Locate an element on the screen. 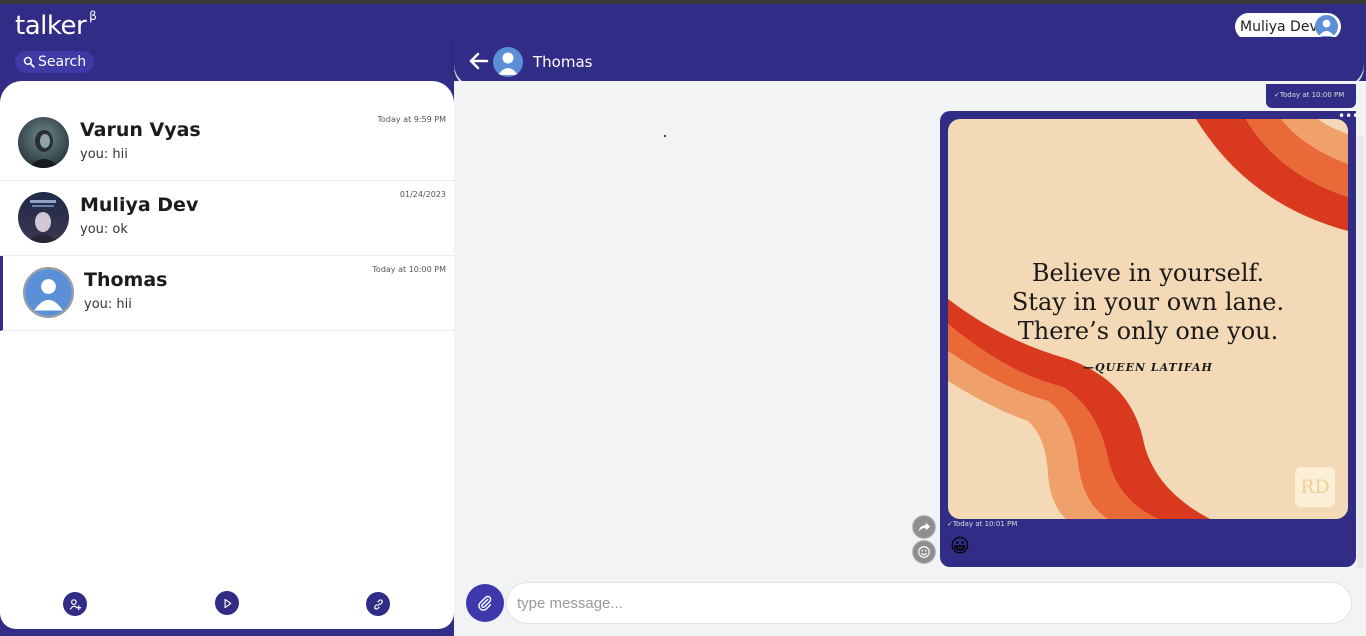 The height and width of the screenshot is (636, 1366). quote-line: Stay in your own lane. is located at coordinates (1148, 302).